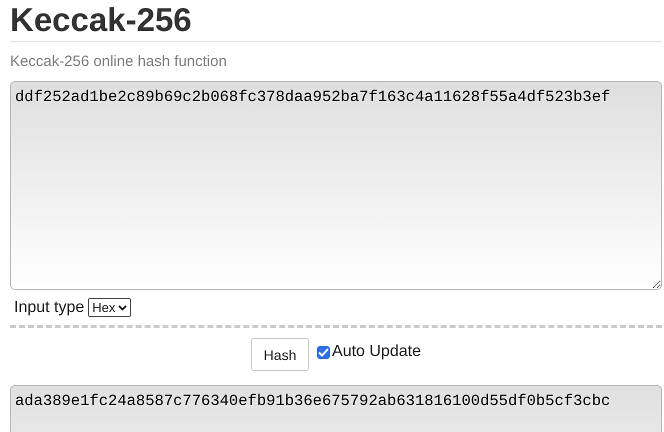 Image resolution: width=664 pixels, height=432 pixels. What do you see at coordinates (323, 352) in the screenshot?
I see `auto-update-checkbox` at bounding box center [323, 352].